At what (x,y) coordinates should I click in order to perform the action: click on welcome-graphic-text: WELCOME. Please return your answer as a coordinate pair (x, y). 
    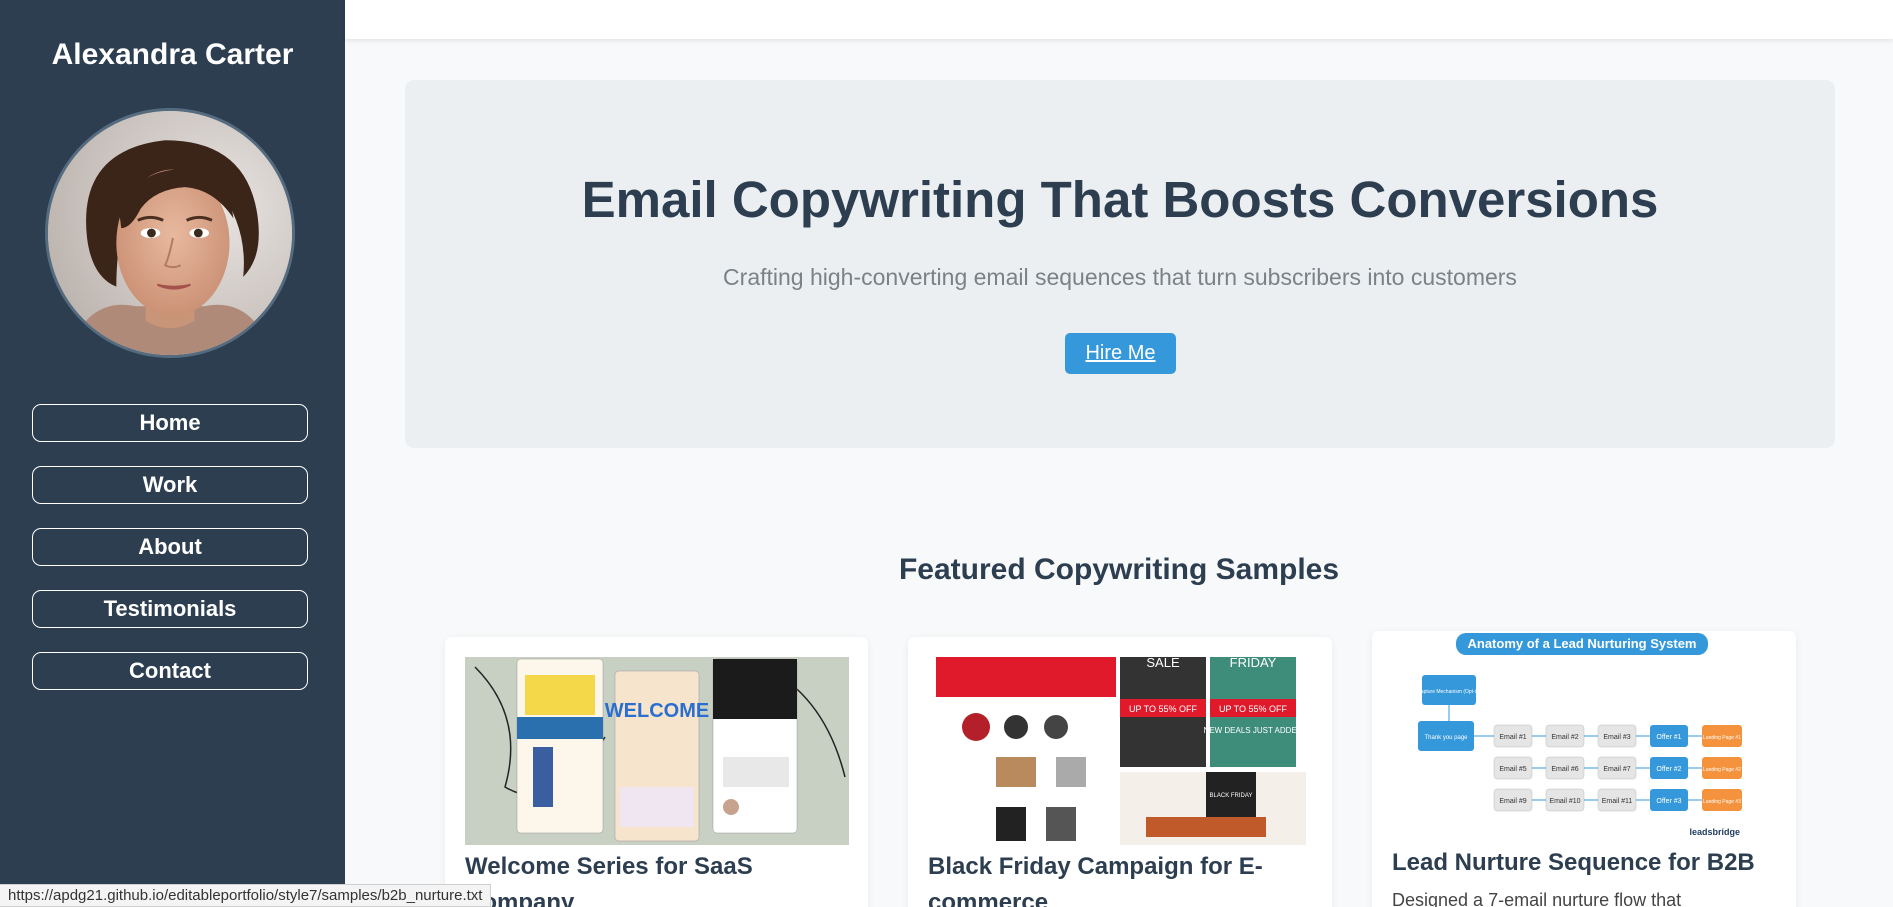
    Looking at the image, I should click on (657, 711).